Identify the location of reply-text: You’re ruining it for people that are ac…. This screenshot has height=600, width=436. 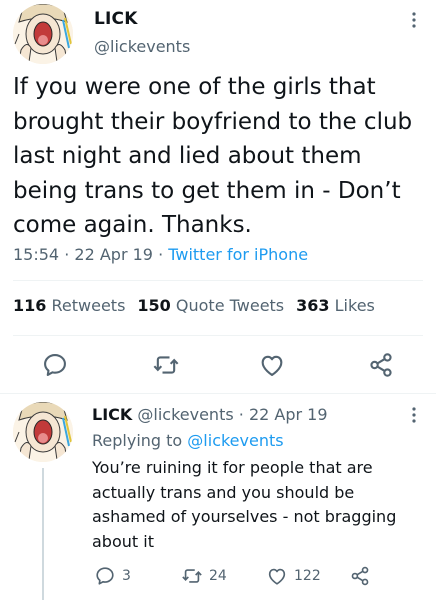
(244, 504).